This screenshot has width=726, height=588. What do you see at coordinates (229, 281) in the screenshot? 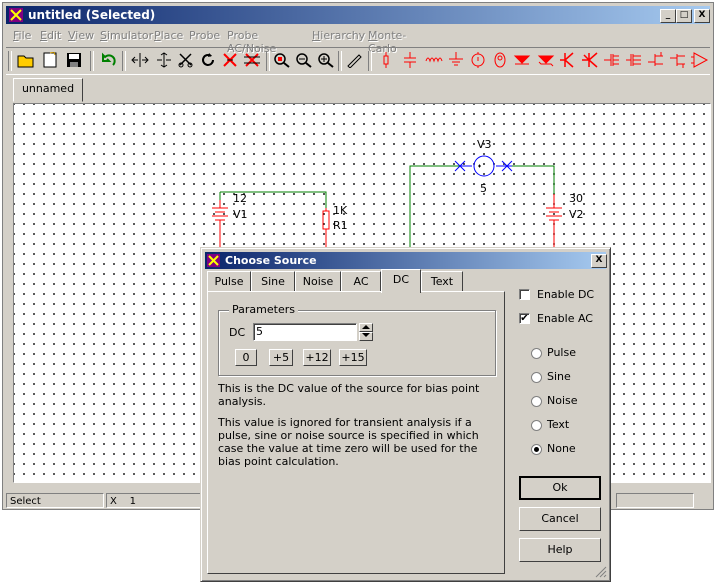
I see `tab-pulse: Pulse` at bounding box center [229, 281].